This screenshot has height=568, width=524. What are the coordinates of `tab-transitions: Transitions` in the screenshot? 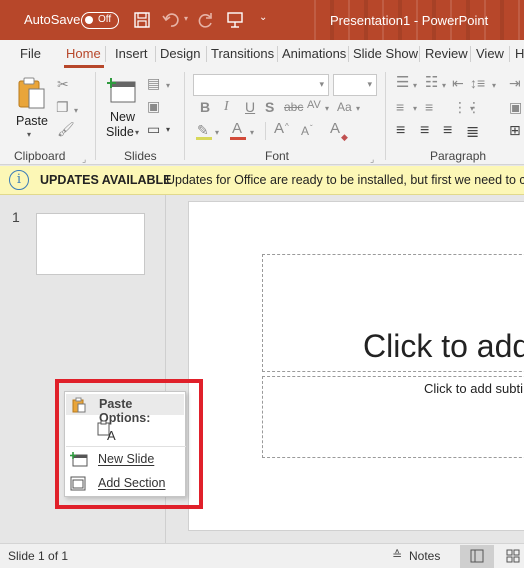 It's located at (242, 53).